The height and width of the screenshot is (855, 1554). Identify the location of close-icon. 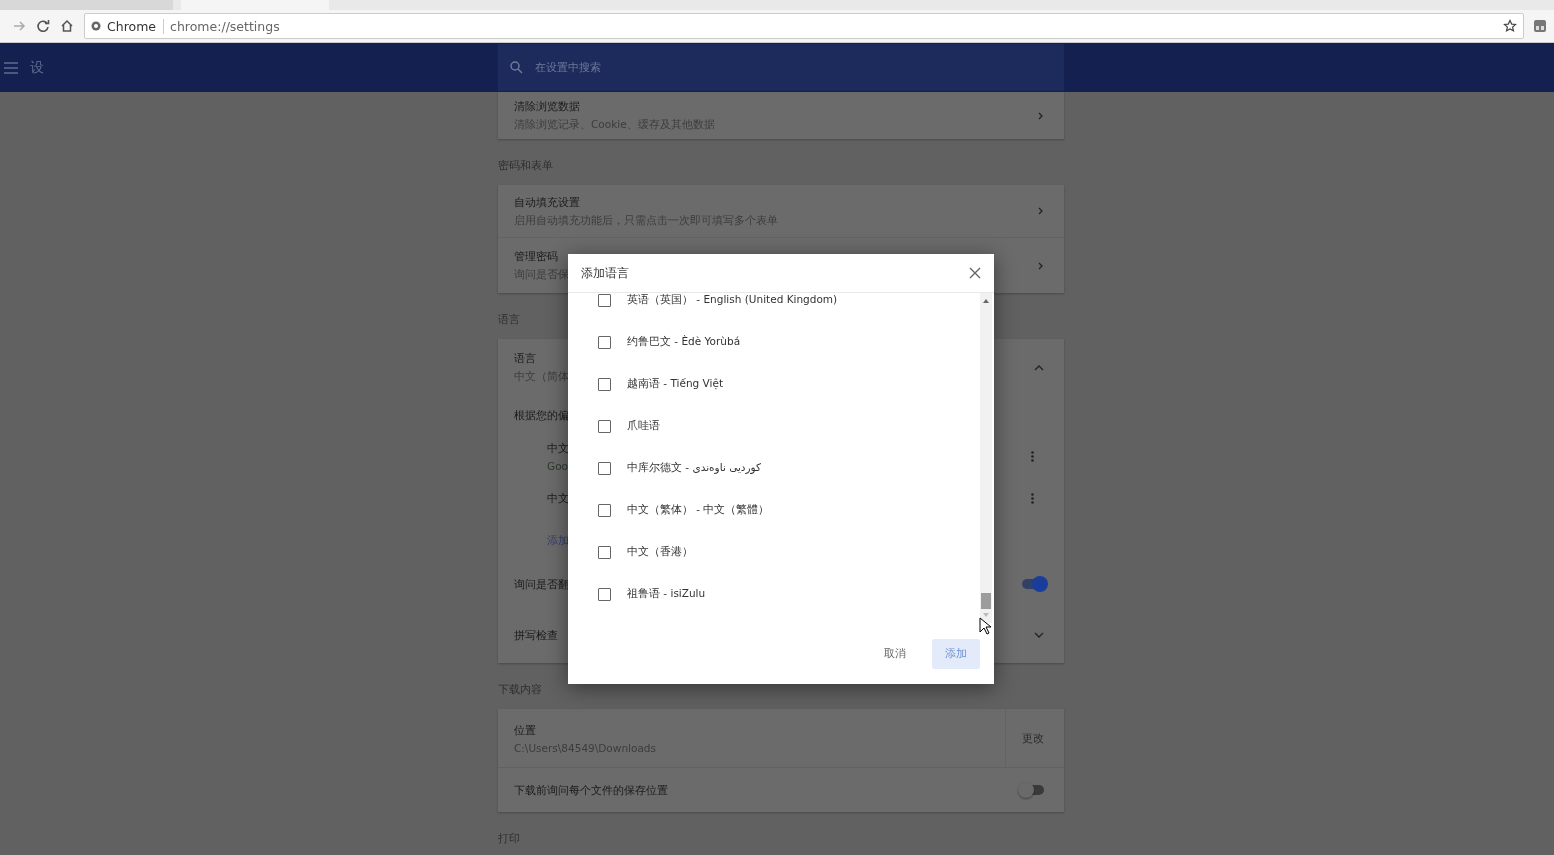
(975, 273).